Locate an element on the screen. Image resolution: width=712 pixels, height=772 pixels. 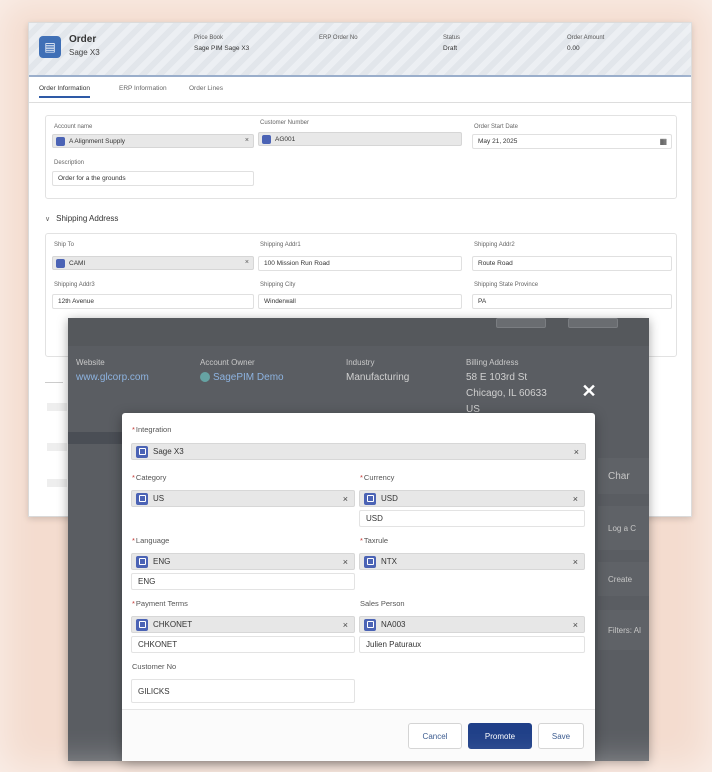
tab-order-information: Order Information is located at coordinates (64, 91).